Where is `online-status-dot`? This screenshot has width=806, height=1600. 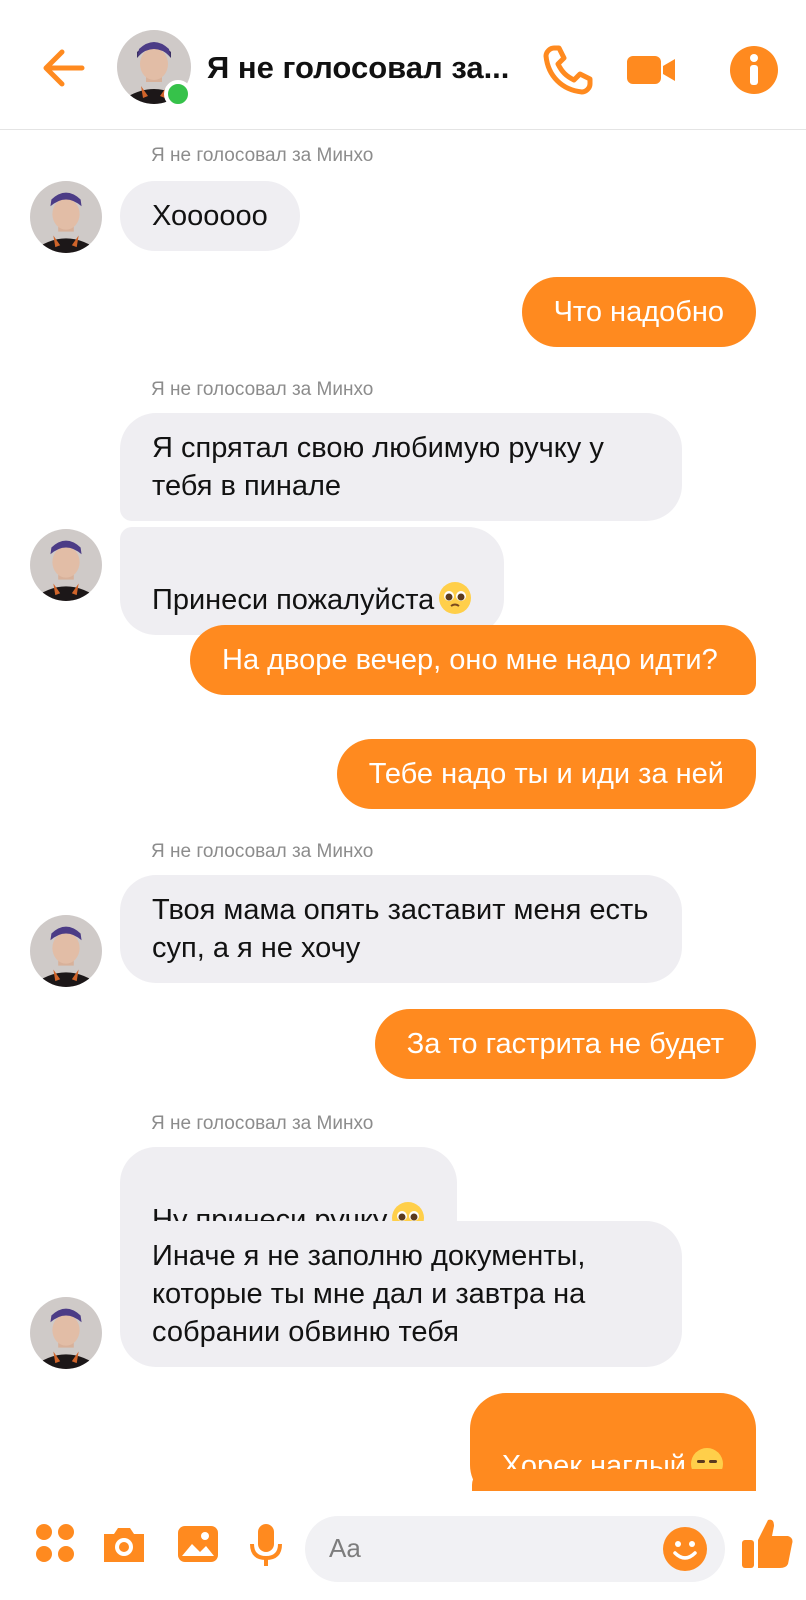
online-status-dot is located at coordinates (178, 94).